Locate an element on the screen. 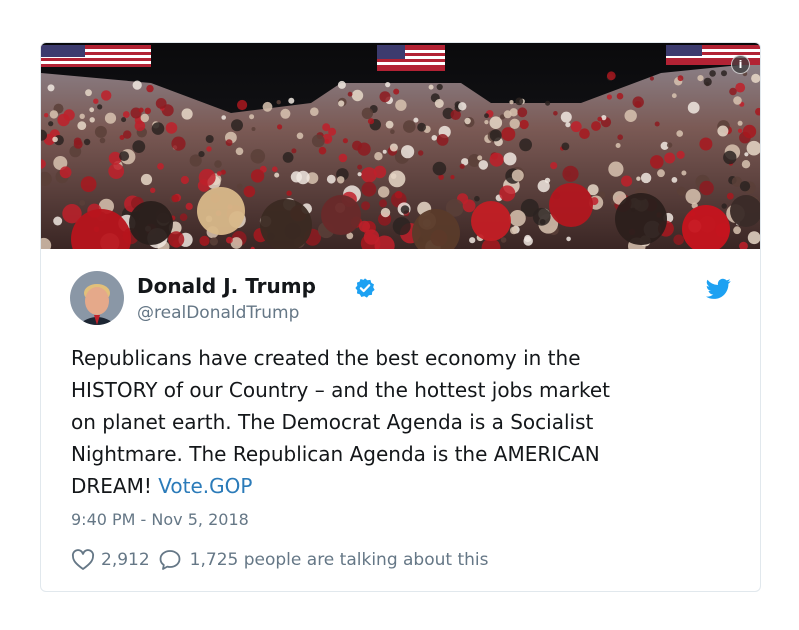 The width and height of the screenshot is (799, 630). vote-gop-link: Vote.GOP is located at coordinates (205, 486).